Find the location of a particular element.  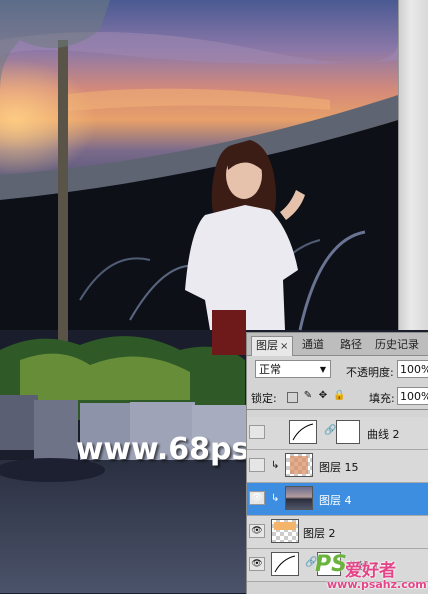

layer-name: 图层 15 is located at coordinates (339, 467).